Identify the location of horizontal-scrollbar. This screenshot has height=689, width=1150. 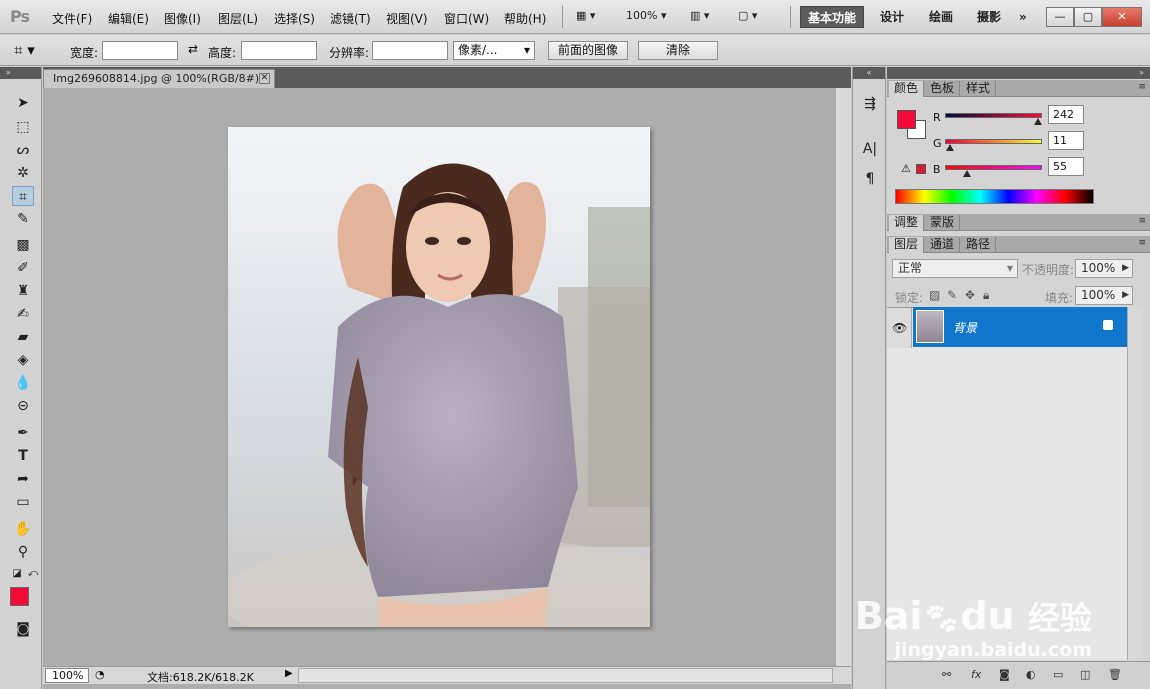
(565, 675).